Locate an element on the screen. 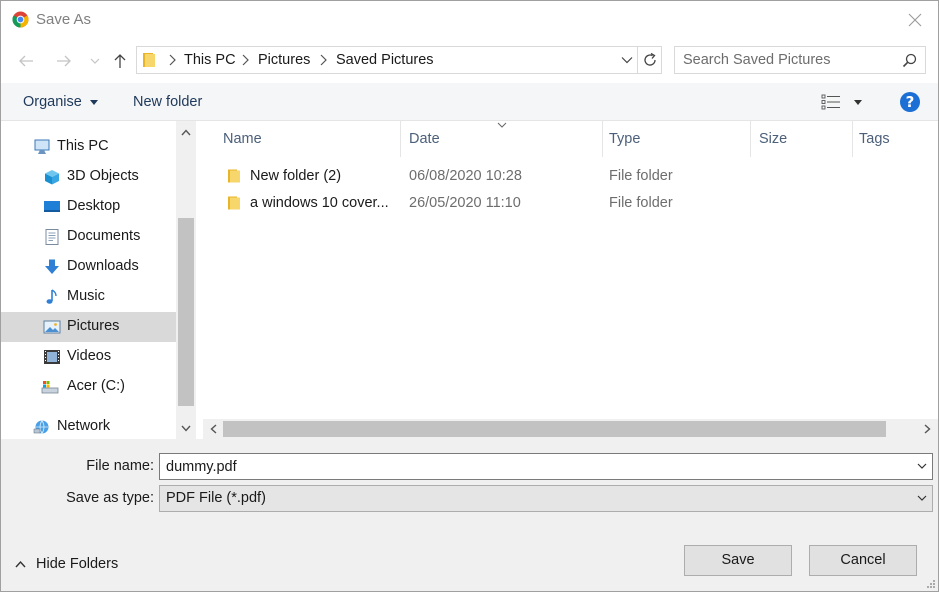  organise-menu-button: Organise is located at coordinates (60, 102).